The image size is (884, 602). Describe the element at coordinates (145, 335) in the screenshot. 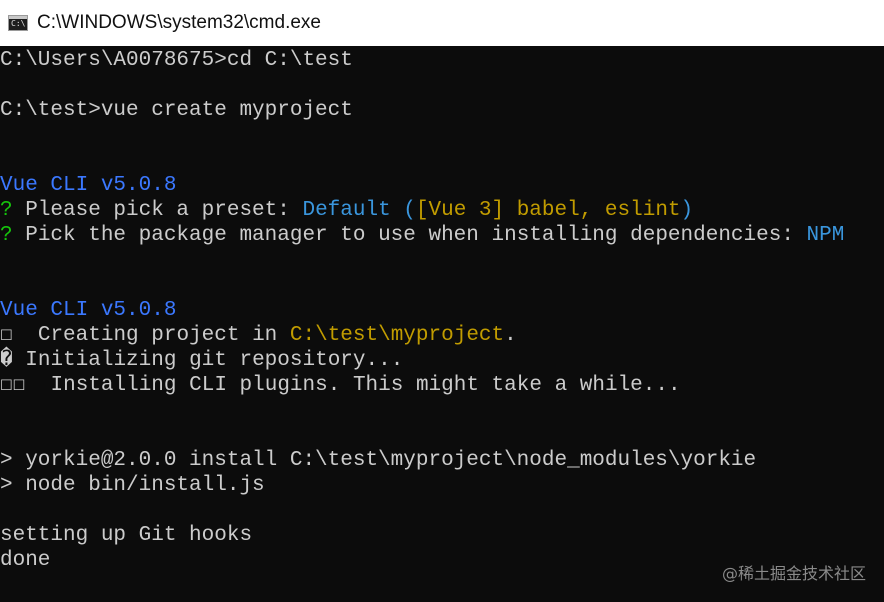

I see `creating-project-text: ☐ Creating project in` at that location.